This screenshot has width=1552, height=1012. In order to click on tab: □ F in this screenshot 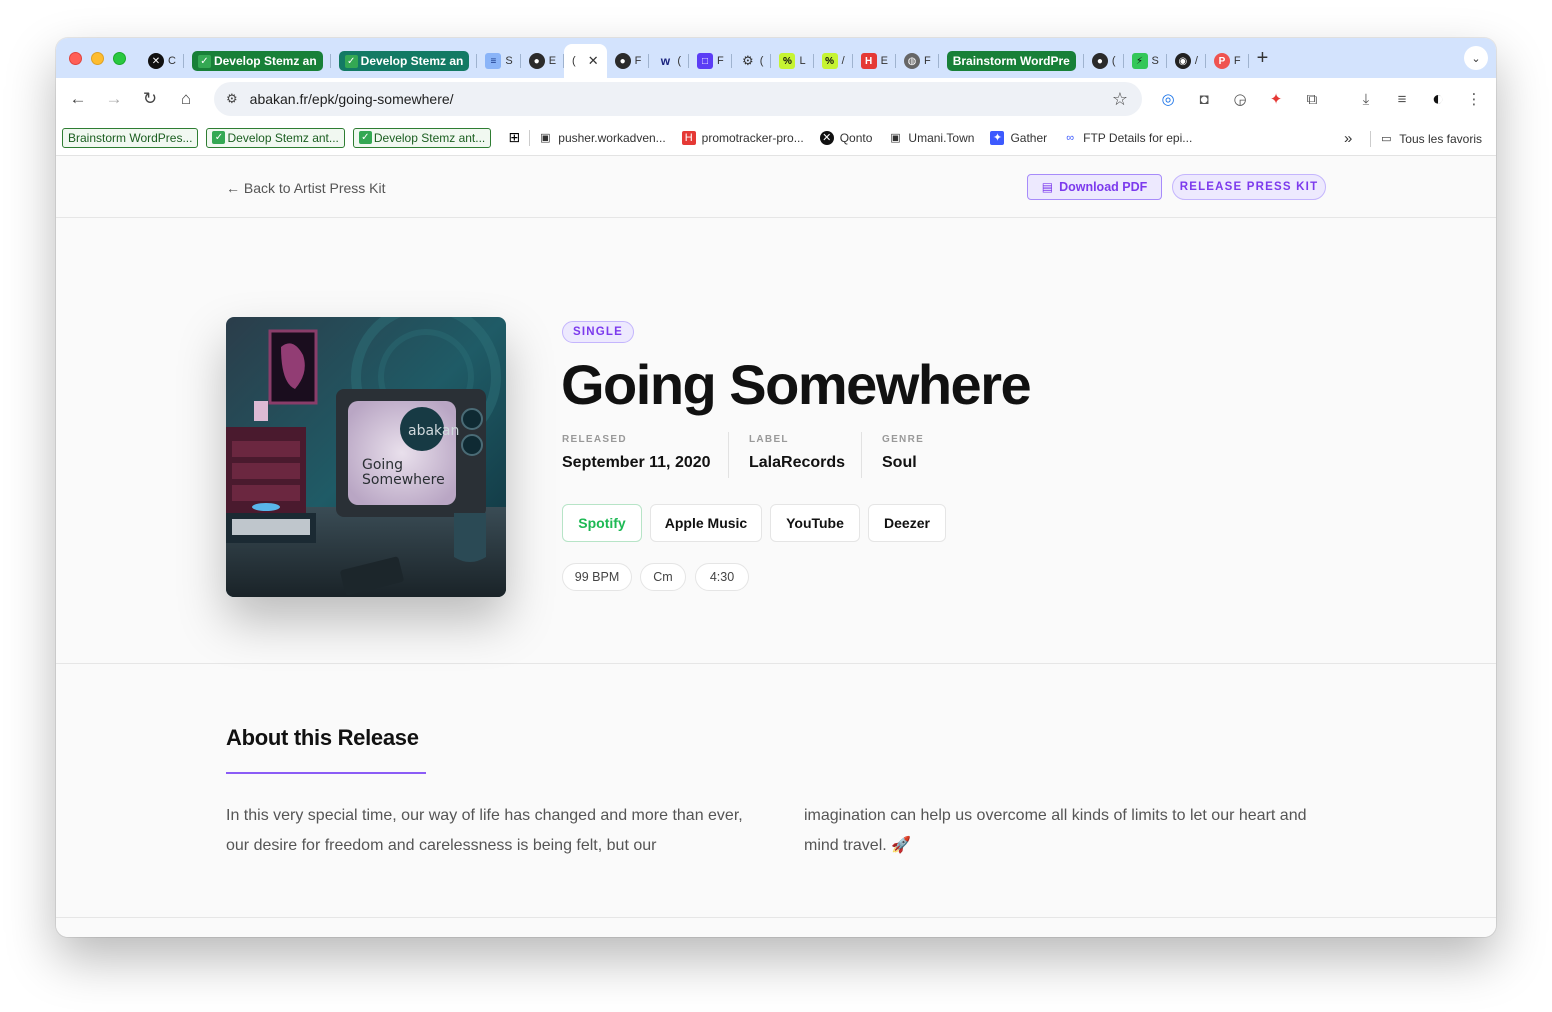, I will do `click(710, 61)`.